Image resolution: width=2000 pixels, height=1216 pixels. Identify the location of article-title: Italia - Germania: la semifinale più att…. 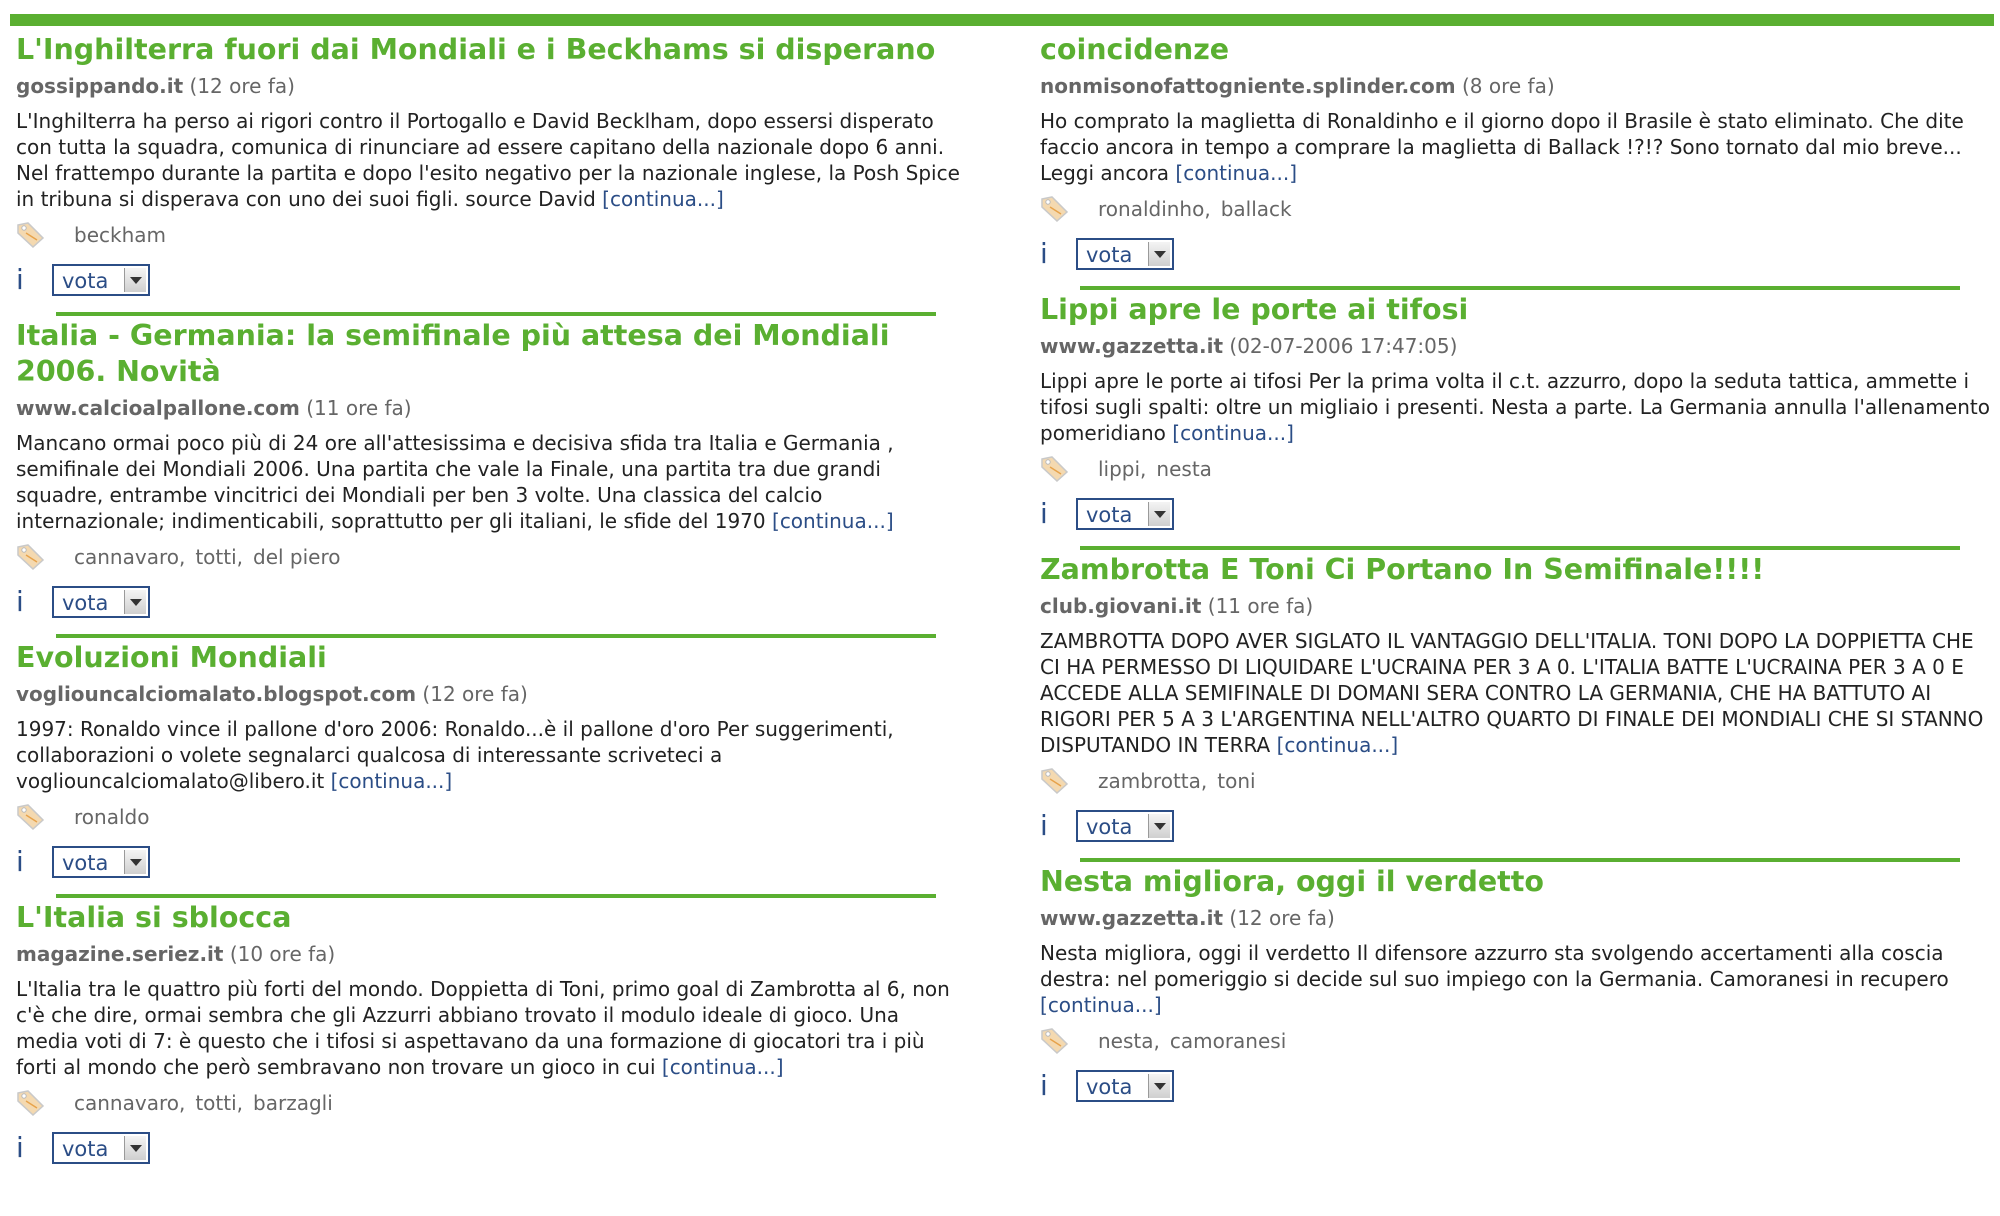
(488, 353).